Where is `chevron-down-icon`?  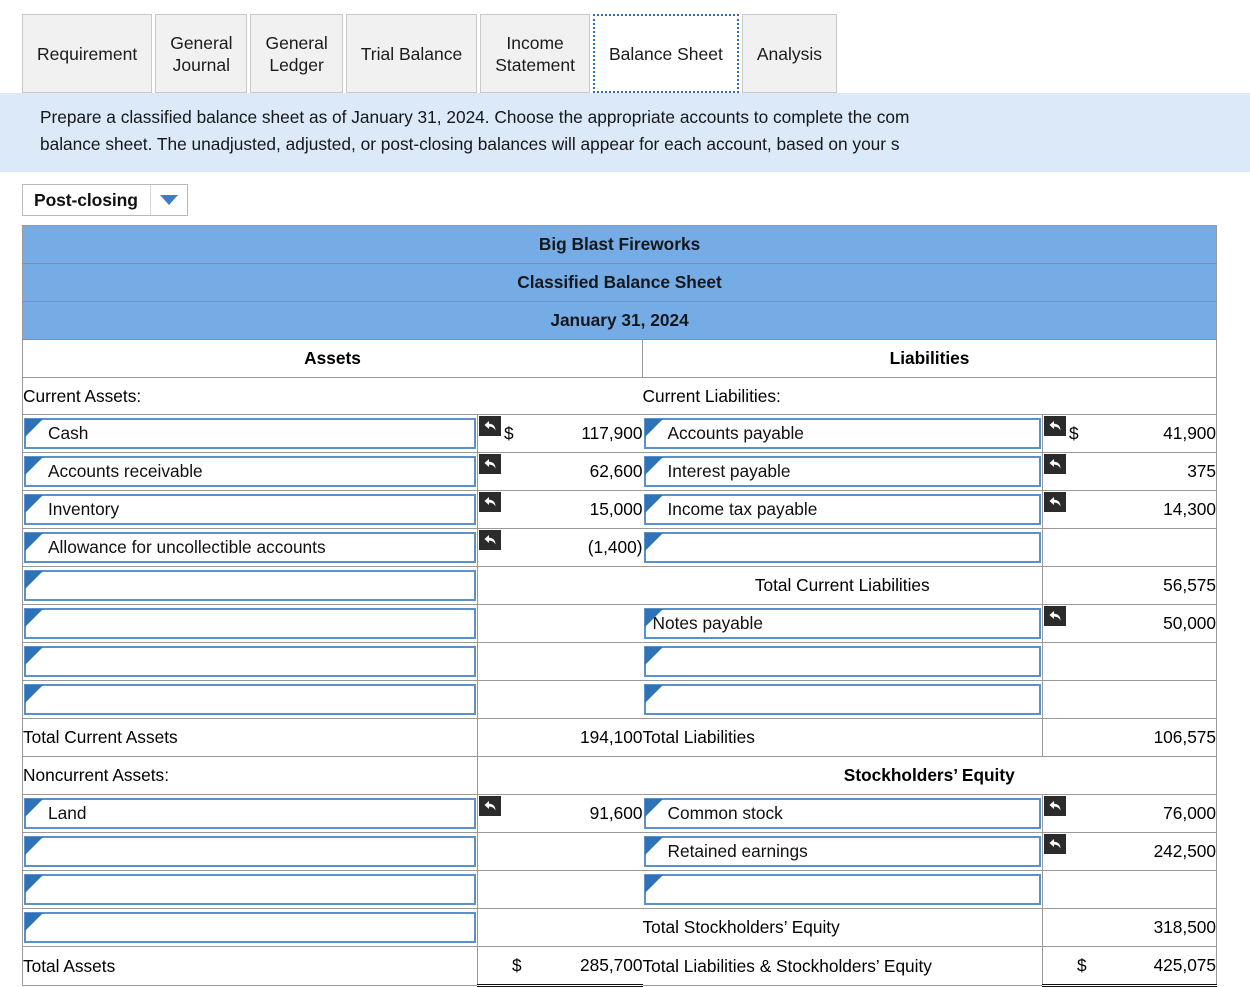 chevron-down-icon is located at coordinates (168, 200).